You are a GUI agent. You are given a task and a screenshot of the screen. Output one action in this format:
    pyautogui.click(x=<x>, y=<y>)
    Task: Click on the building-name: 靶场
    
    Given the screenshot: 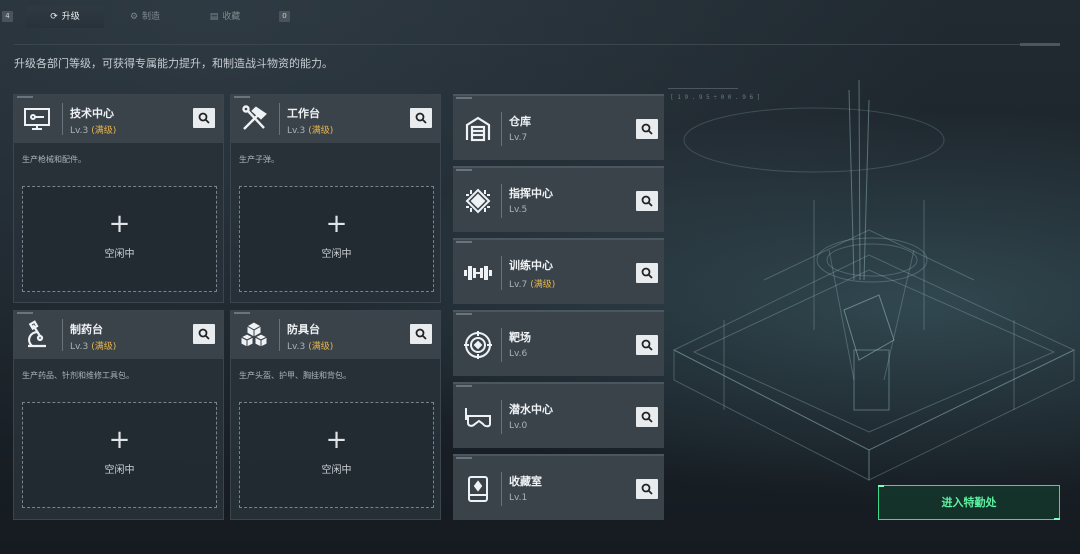 What is the action you would take?
    pyautogui.click(x=520, y=337)
    